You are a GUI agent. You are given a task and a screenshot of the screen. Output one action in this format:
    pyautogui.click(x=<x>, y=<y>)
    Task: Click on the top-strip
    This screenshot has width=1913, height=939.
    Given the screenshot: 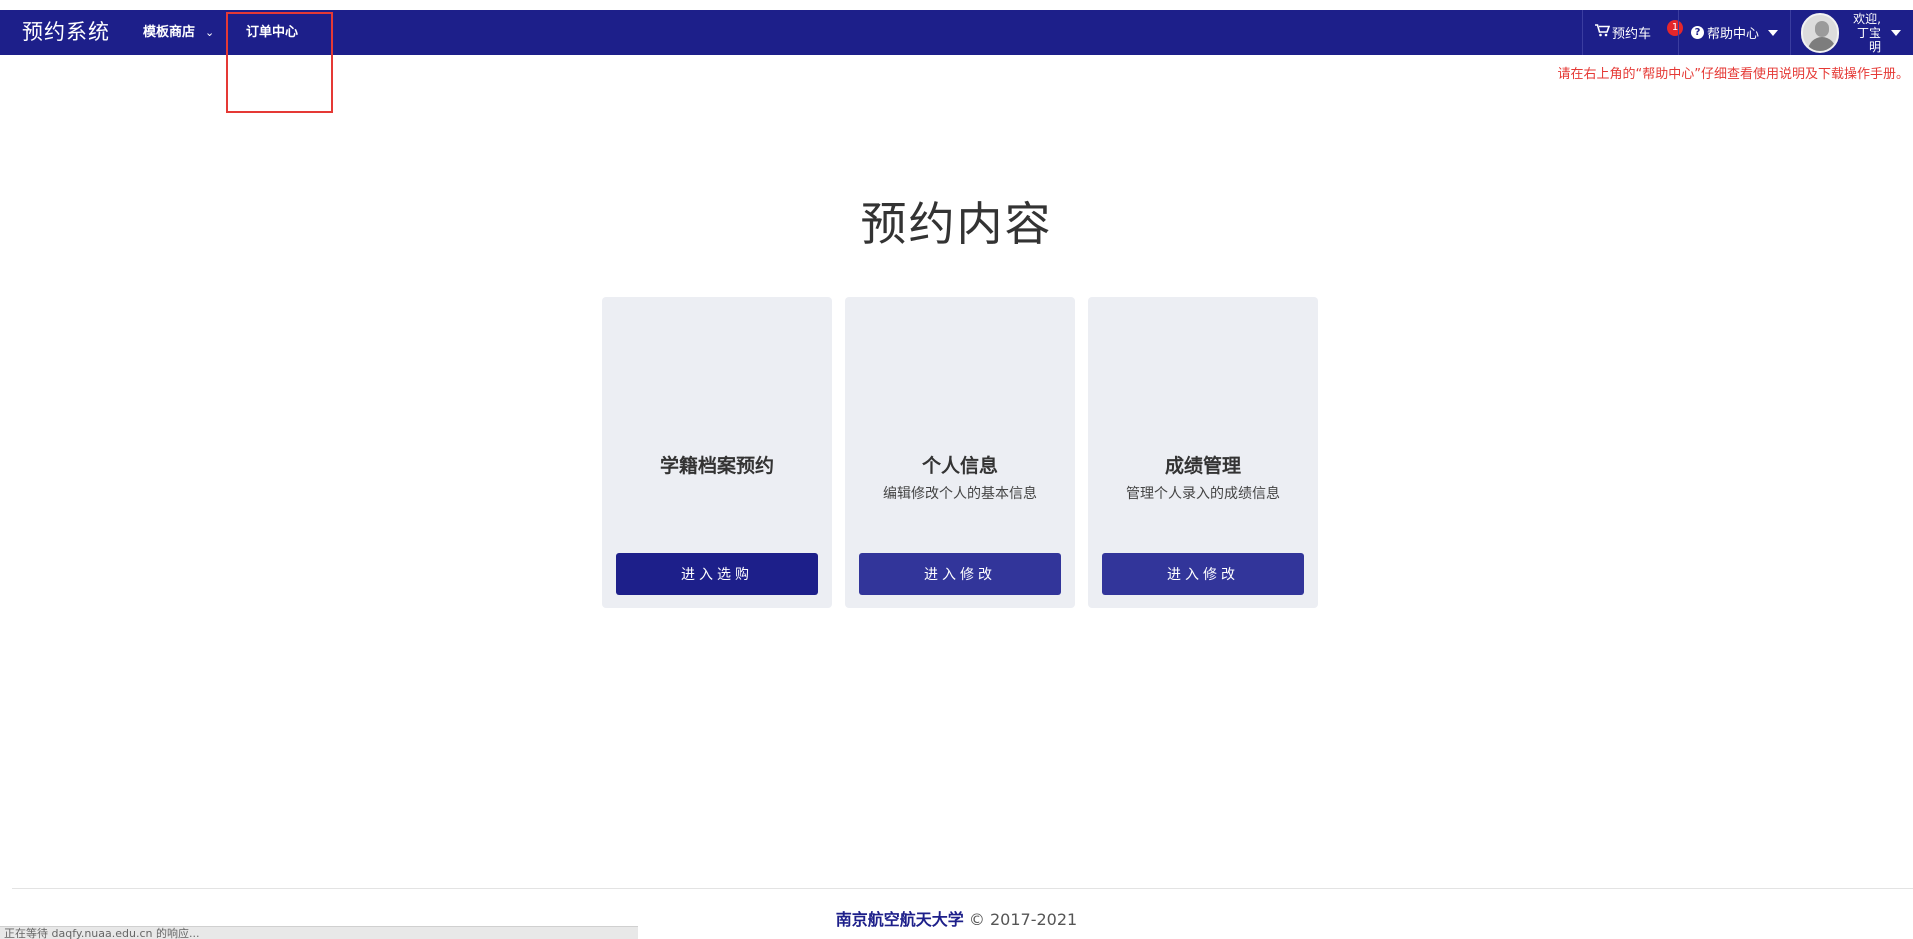 What is the action you would take?
    pyautogui.click(x=956, y=5)
    